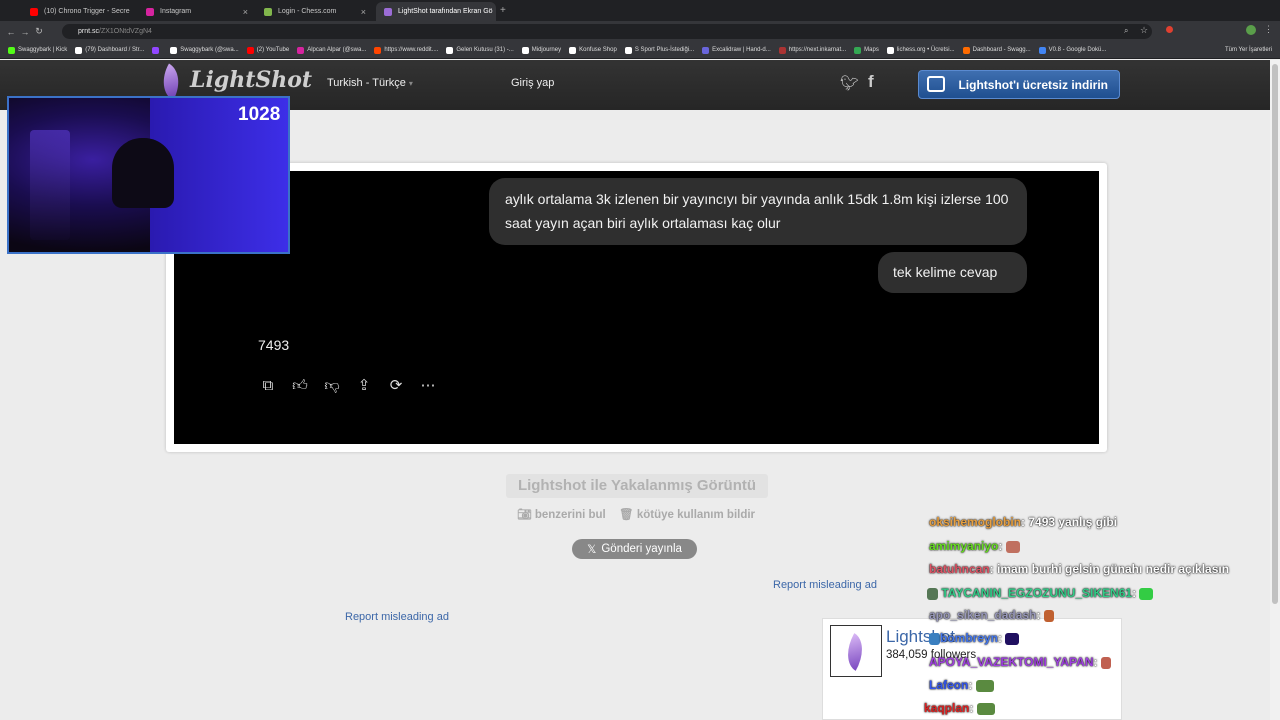  I want to click on bookmark-item, so click(157, 50).